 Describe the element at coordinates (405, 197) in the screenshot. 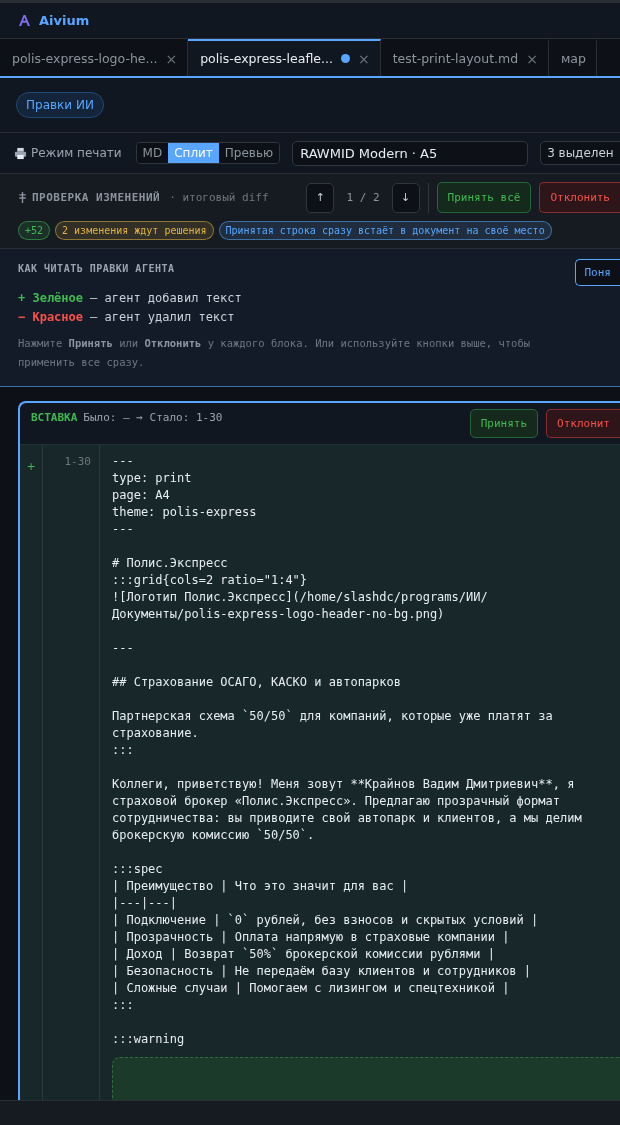

I see `next-change-button: ↓` at that location.